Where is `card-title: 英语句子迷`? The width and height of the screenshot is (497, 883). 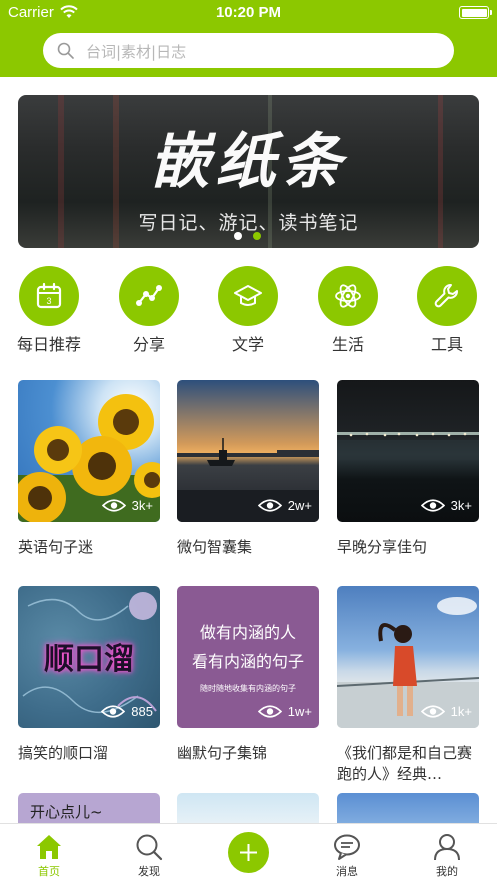 card-title: 英语句子迷 is located at coordinates (56, 547).